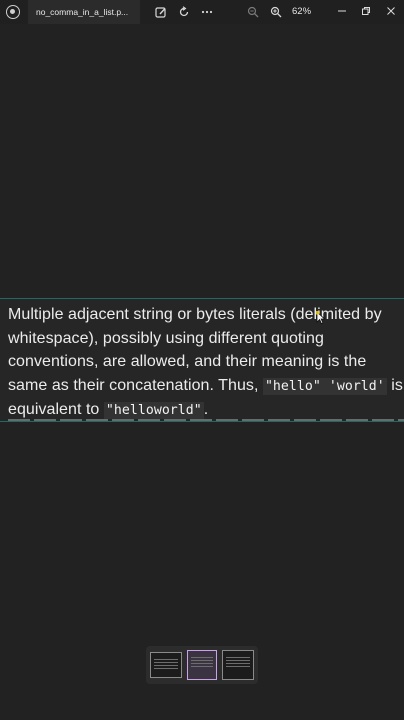  Describe the element at coordinates (184, 12) in the screenshot. I see `rotate-icon` at that location.